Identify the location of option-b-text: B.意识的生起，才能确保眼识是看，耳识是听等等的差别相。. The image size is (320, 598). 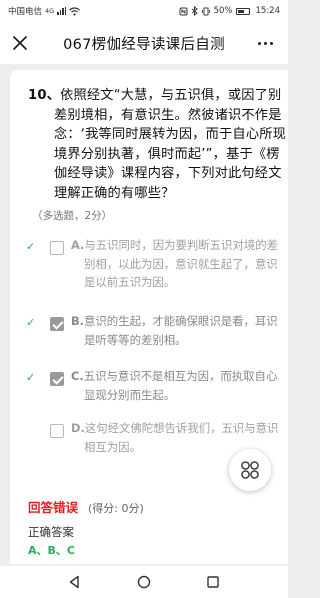
(176, 330).